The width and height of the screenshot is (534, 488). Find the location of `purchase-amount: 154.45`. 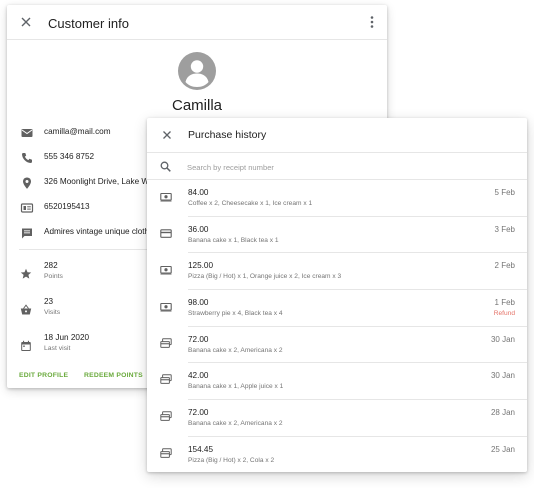

purchase-amount: 154.45 is located at coordinates (201, 449).